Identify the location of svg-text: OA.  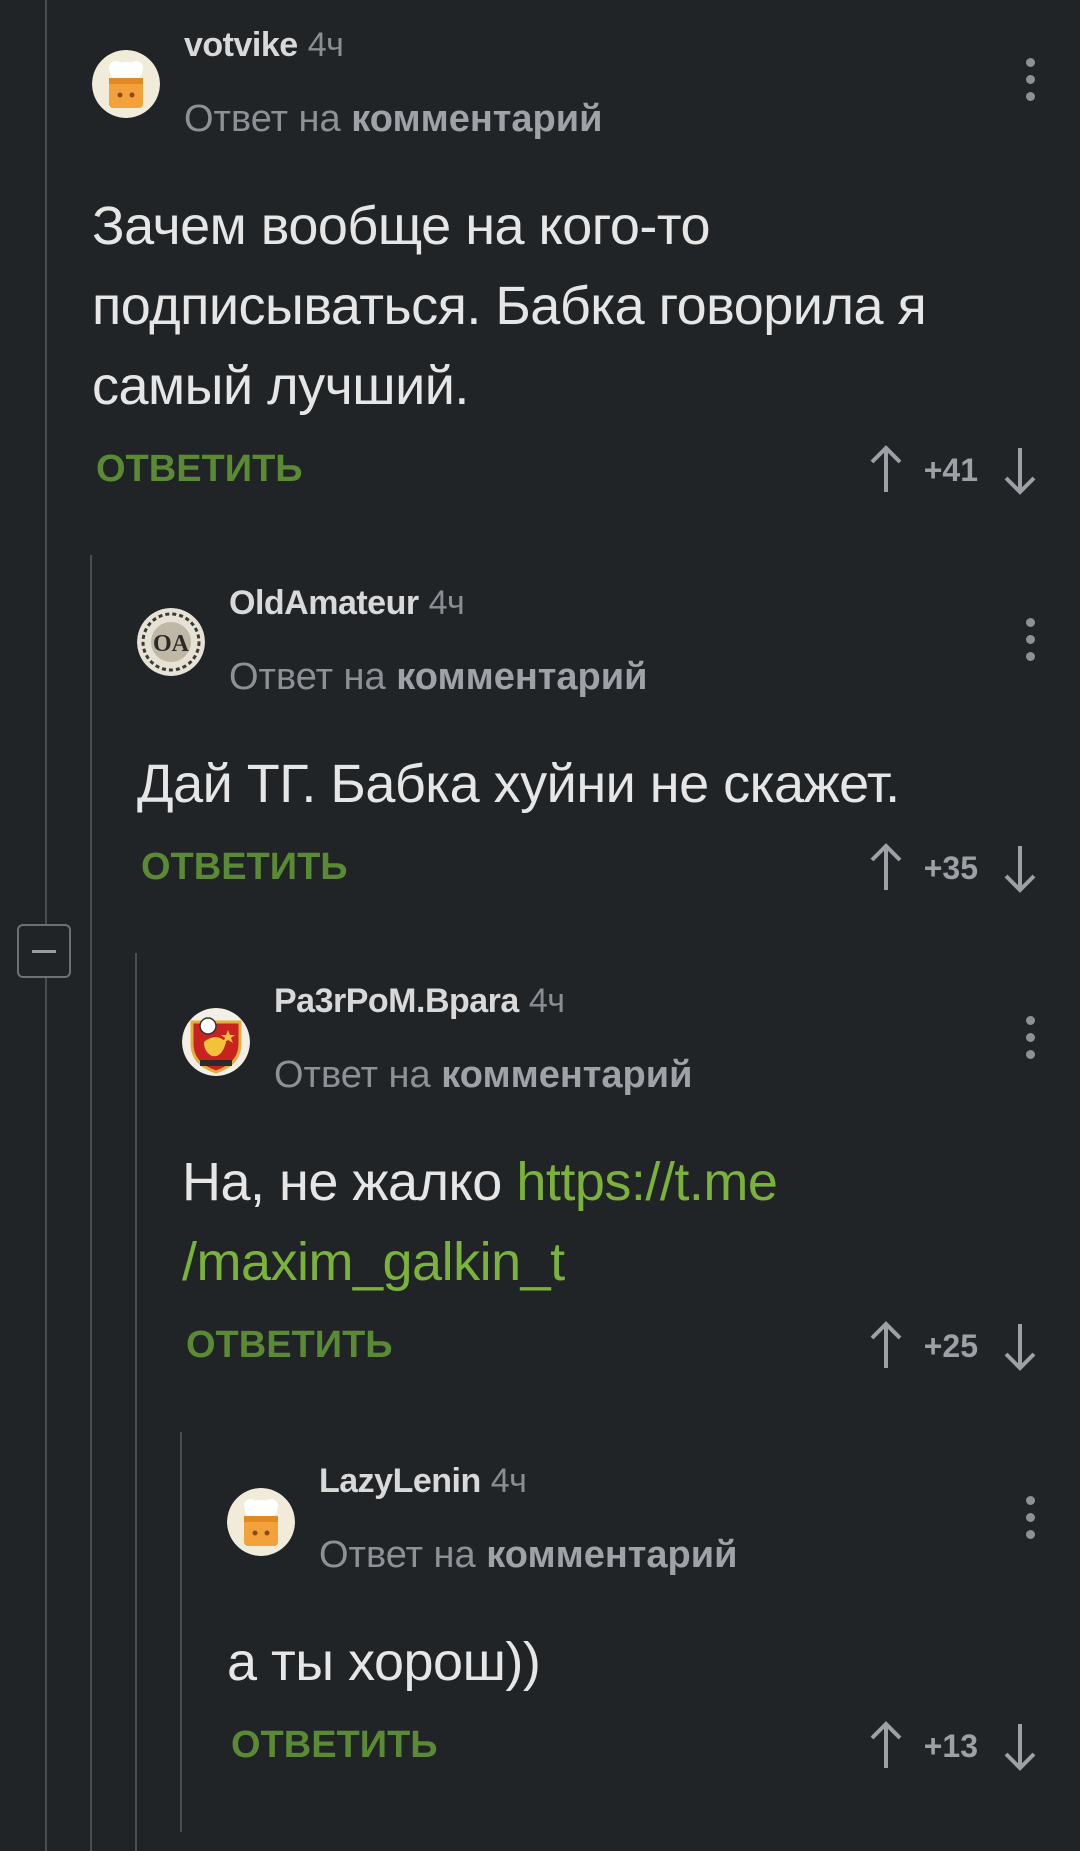
(171, 644).